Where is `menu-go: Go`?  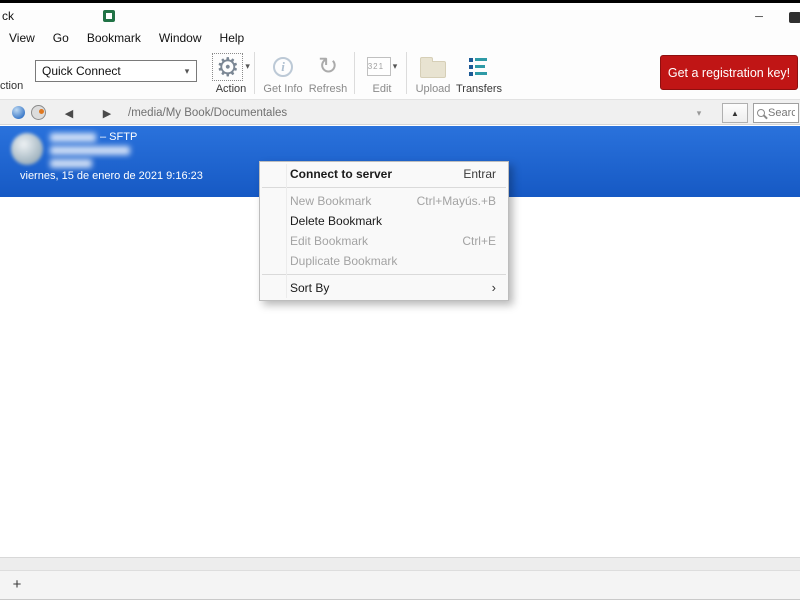
menu-go: Go is located at coordinates (61, 38).